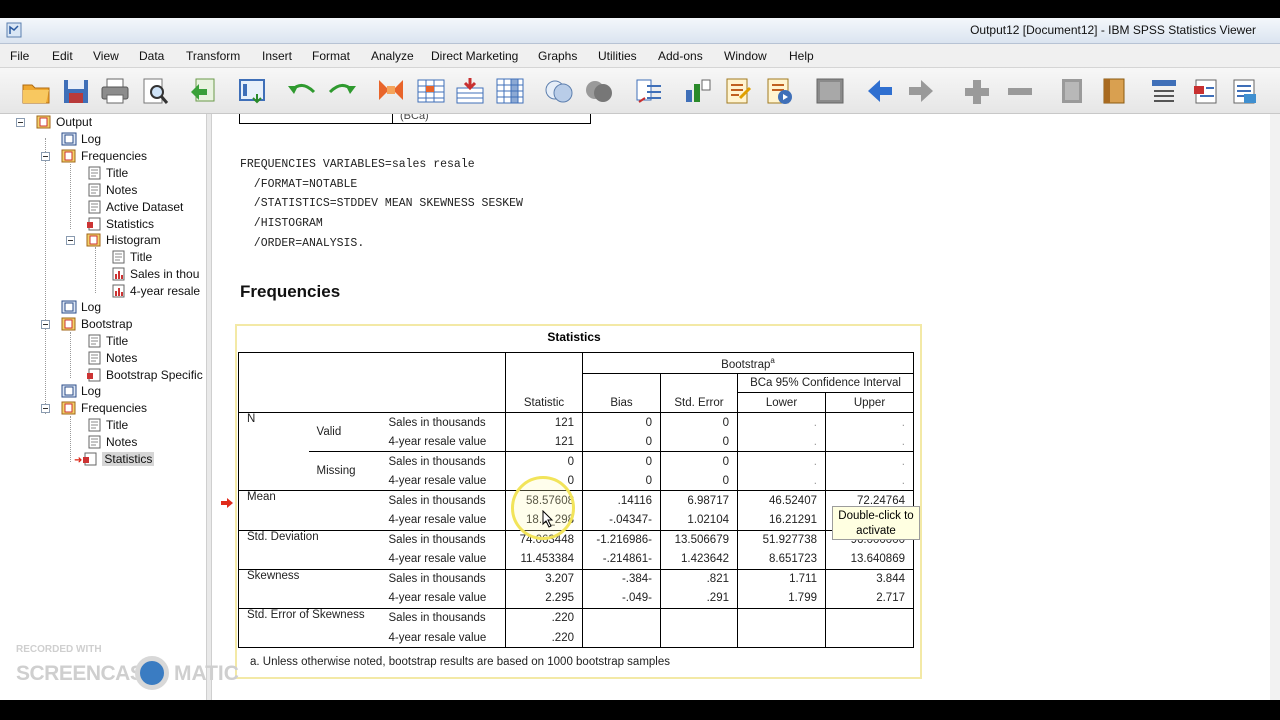 Image resolution: width=1280 pixels, height=720 pixels. Describe the element at coordinates (290, 291) in the screenshot. I see `frequencies-heading: Frequencies` at that location.